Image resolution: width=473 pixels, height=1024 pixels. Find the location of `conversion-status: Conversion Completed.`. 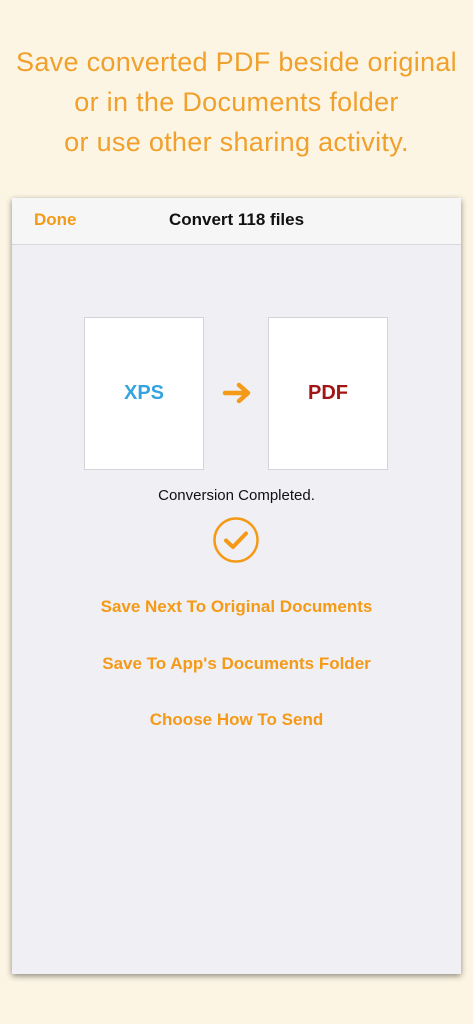

conversion-status: Conversion Completed. is located at coordinates (236, 495).